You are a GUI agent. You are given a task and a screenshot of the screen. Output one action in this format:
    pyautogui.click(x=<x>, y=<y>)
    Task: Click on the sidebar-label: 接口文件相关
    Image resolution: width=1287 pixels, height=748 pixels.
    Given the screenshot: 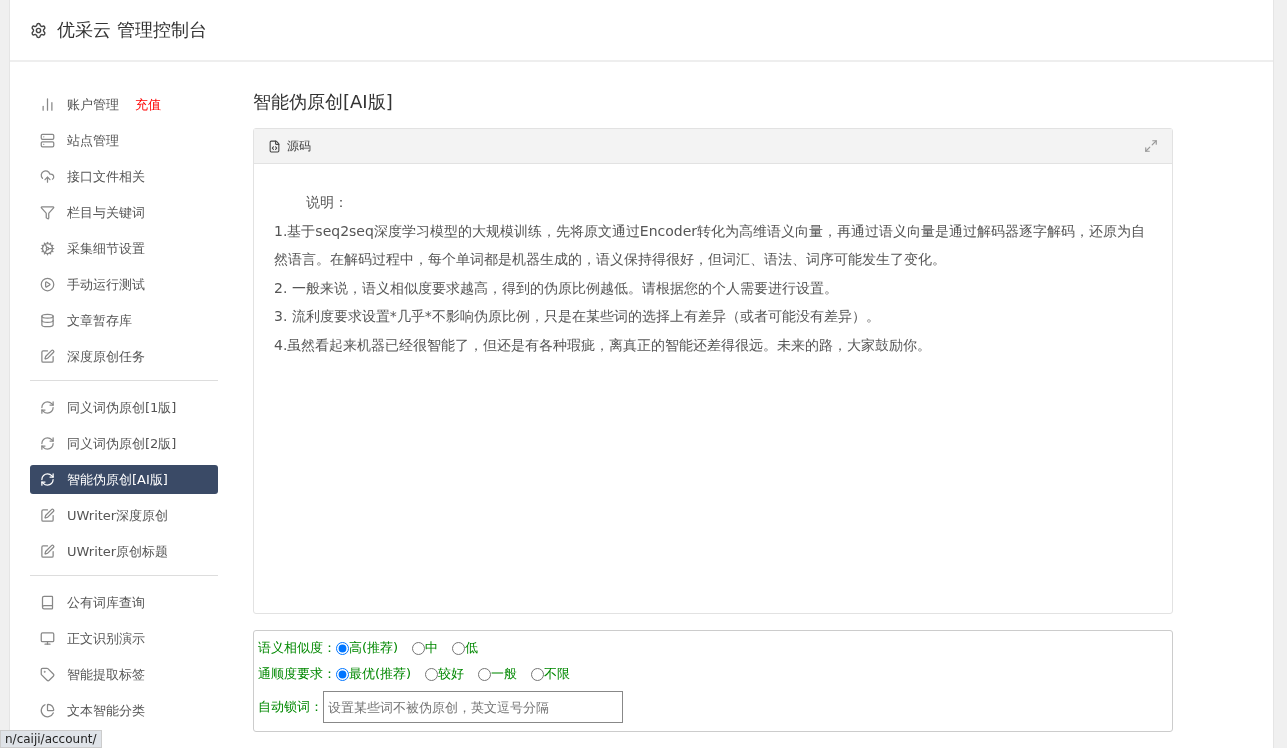 What is the action you would take?
    pyautogui.click(x=106, y=176)
    